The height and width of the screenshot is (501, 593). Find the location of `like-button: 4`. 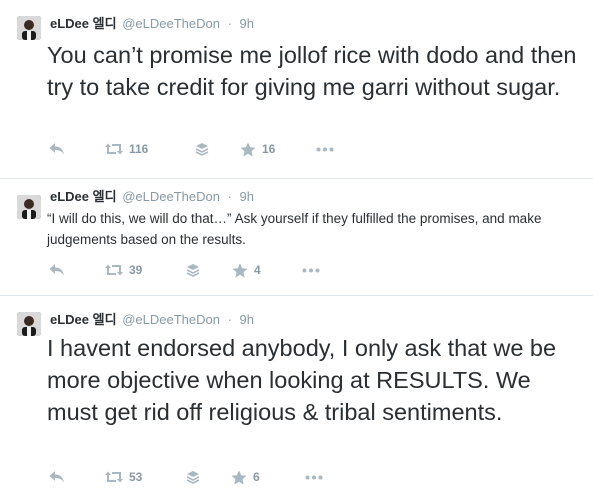

like-button: 4 is located at coordinates (267, 270).